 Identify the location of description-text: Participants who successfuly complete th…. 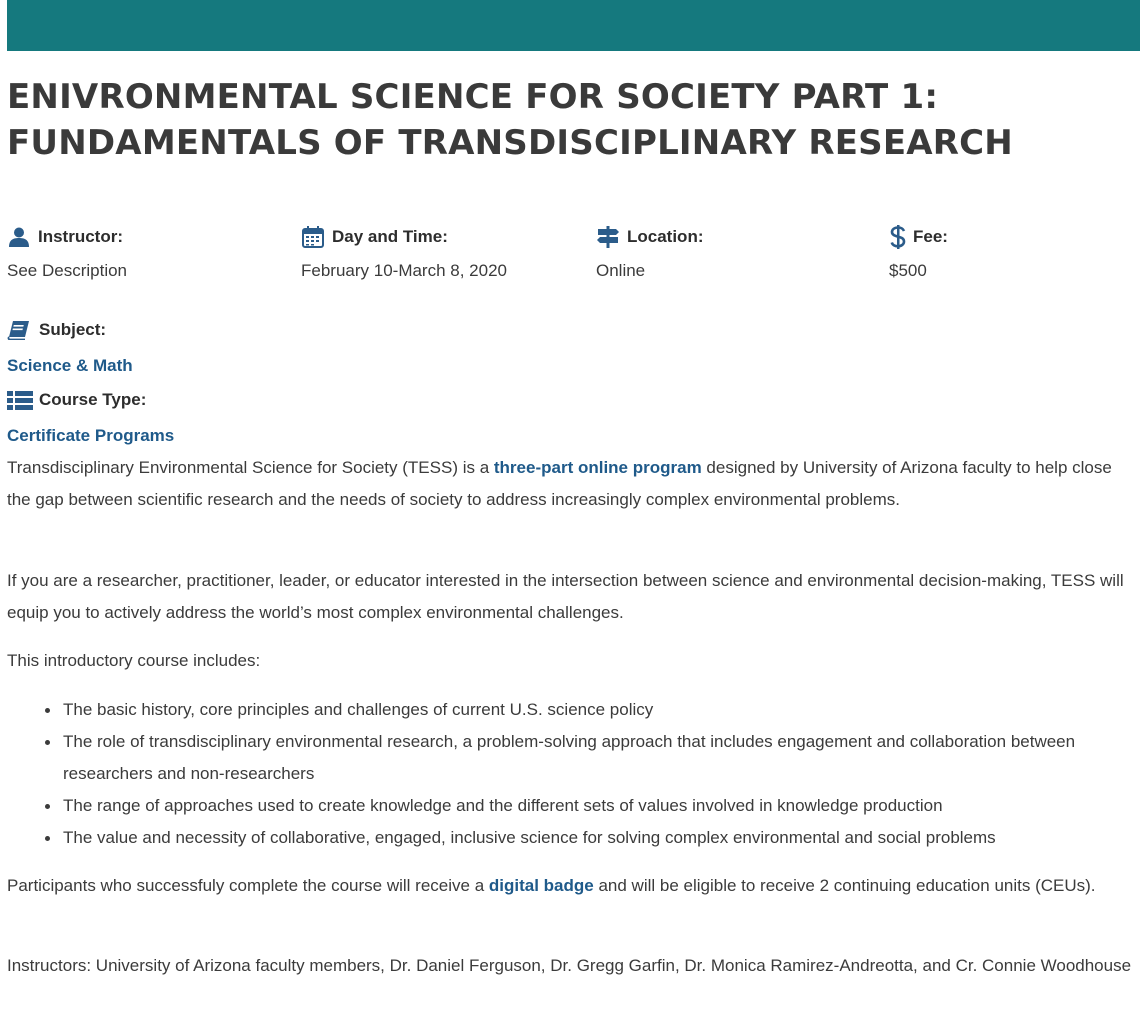
(248, 885).